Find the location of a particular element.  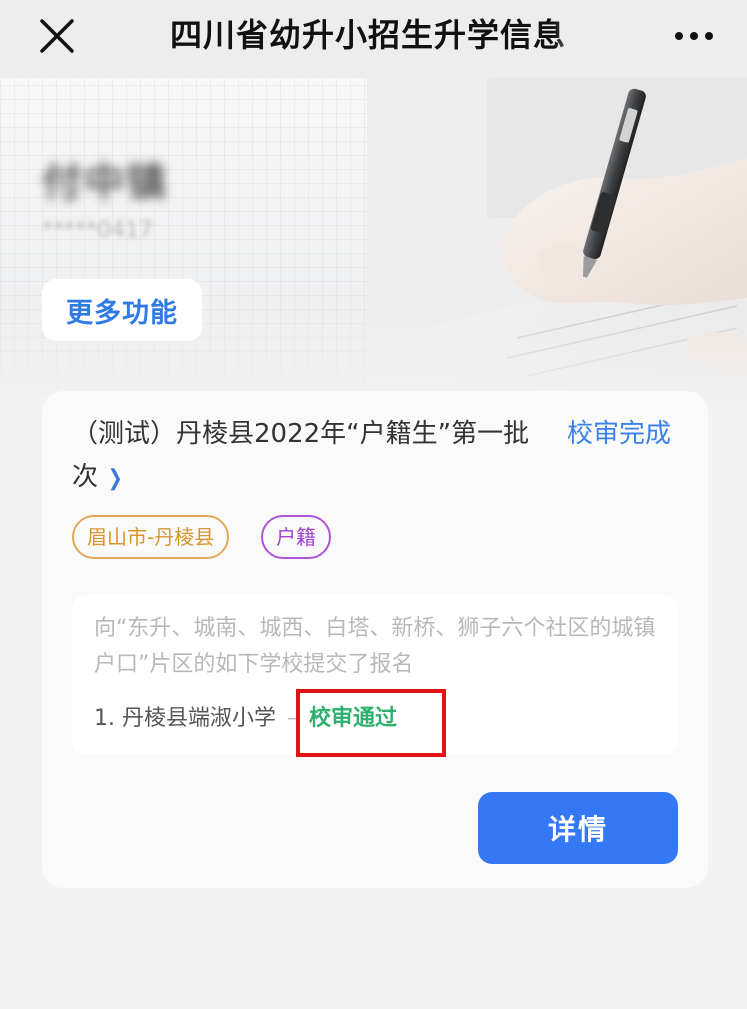

top-navbar: 四川省幼升小招生升学信息 is located at coordinates (373, 39).